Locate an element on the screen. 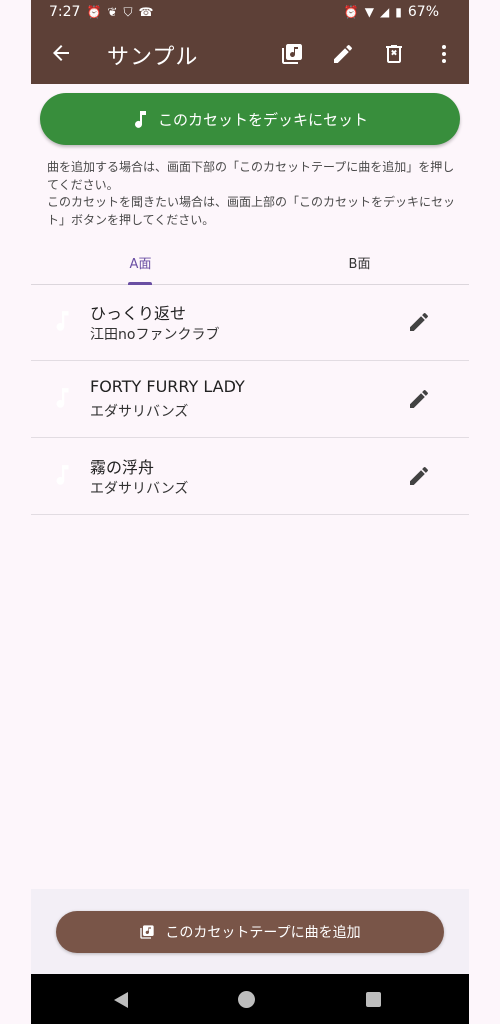 The height and width of the screenshot is (1024, 500). tab-side-b: B面 is located at coordinates (359, 262).